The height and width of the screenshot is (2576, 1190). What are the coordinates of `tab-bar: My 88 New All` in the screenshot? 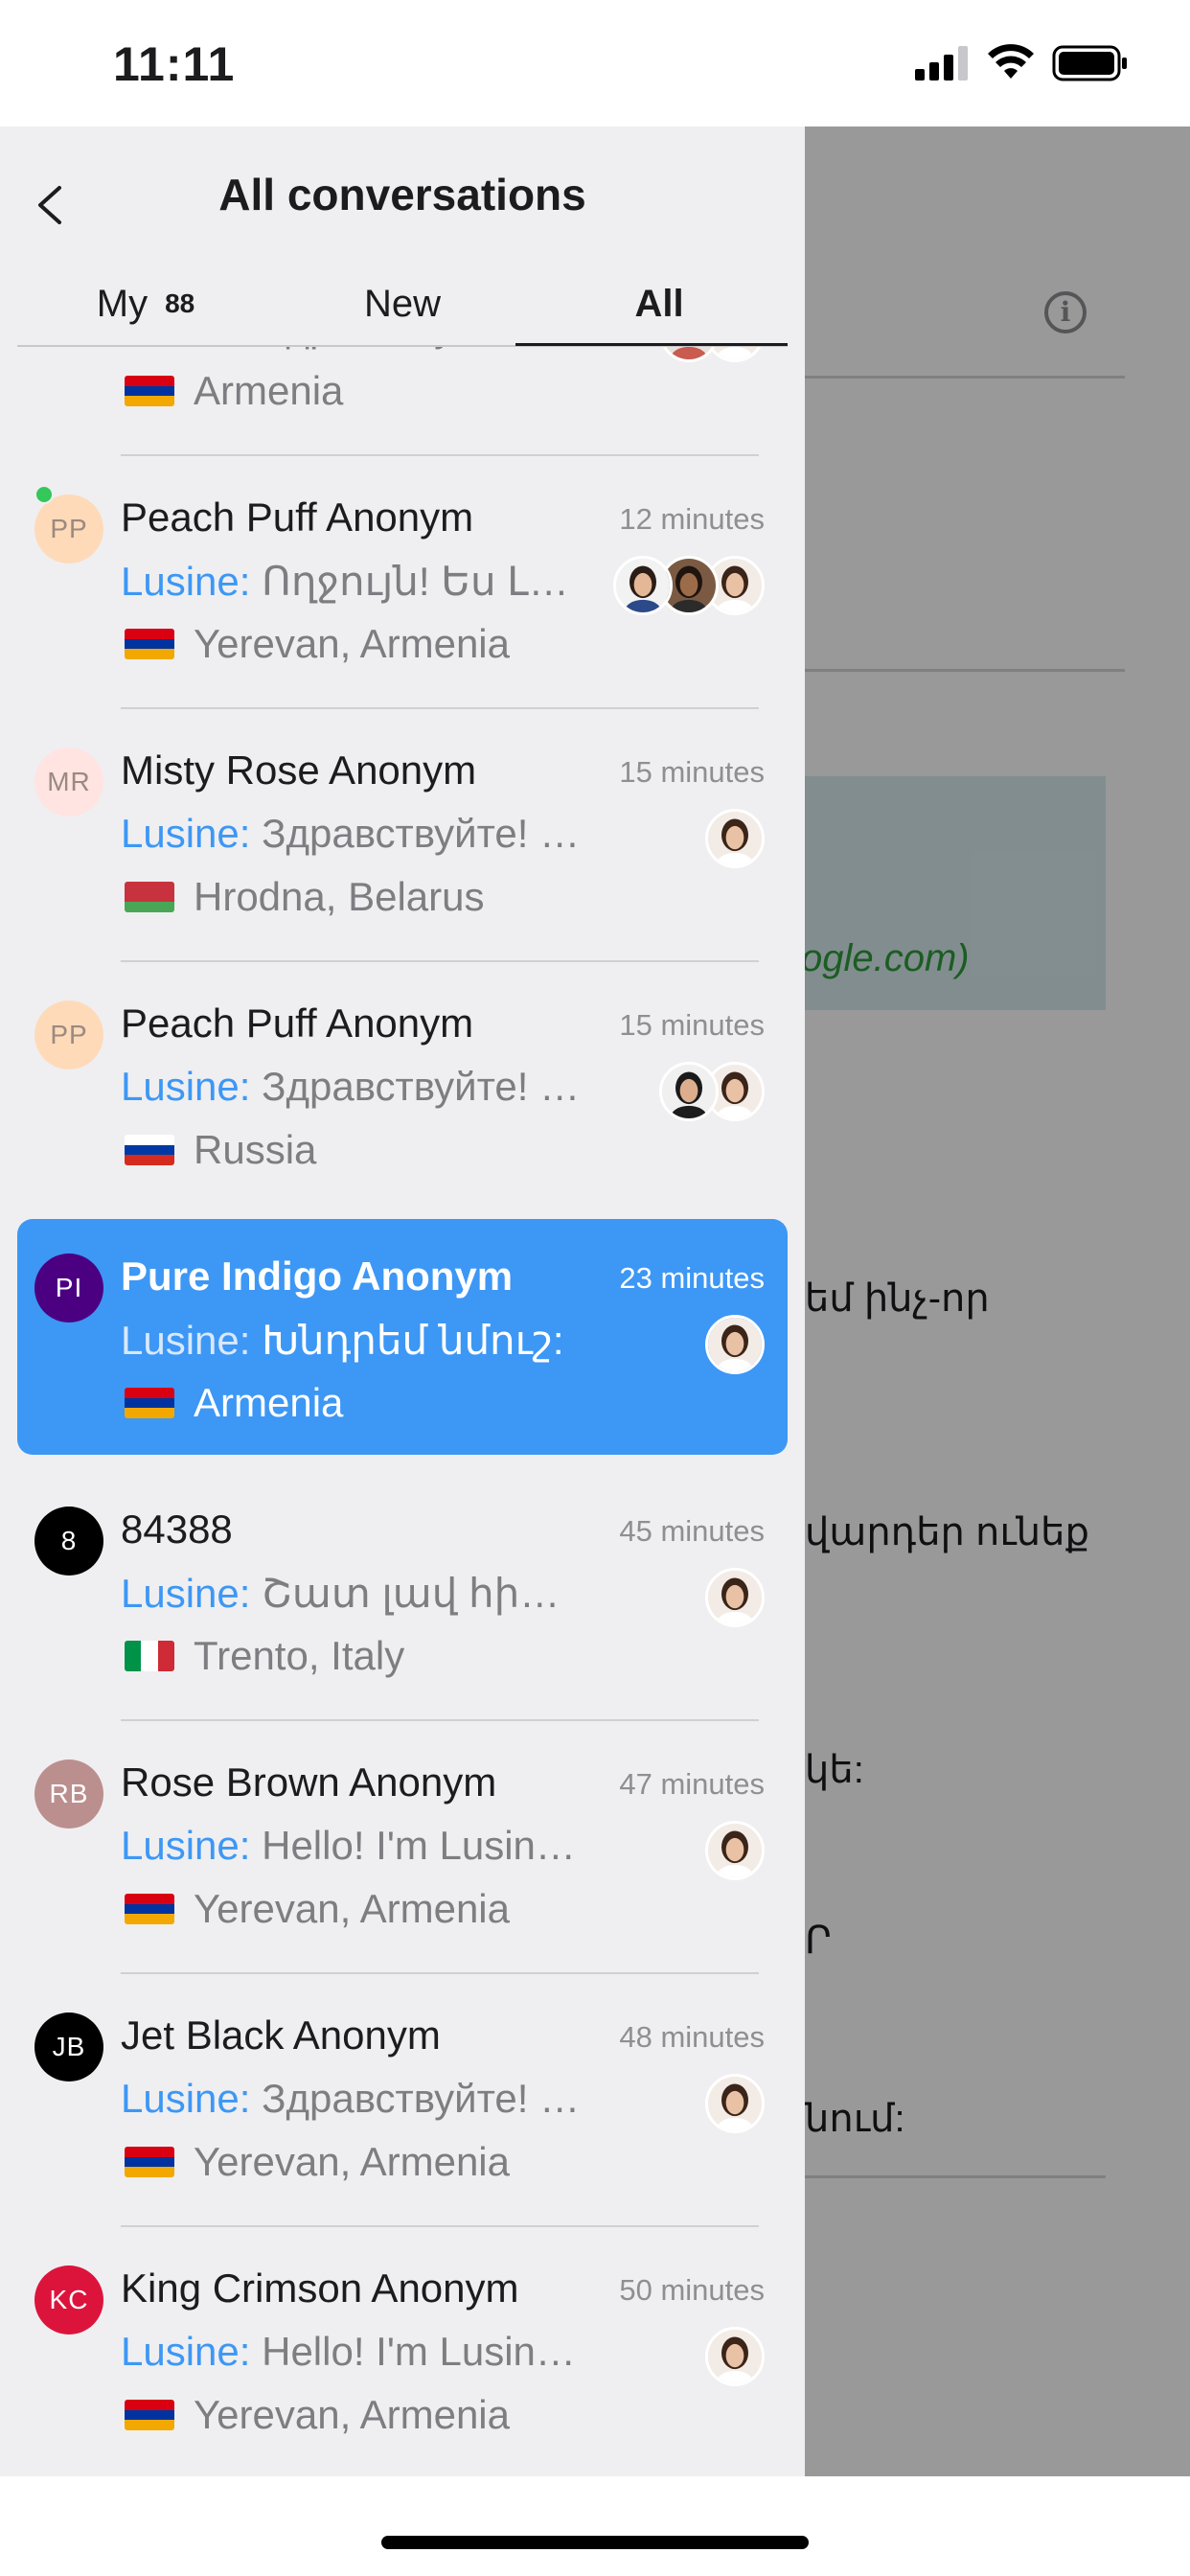 It's located at (403, 304).